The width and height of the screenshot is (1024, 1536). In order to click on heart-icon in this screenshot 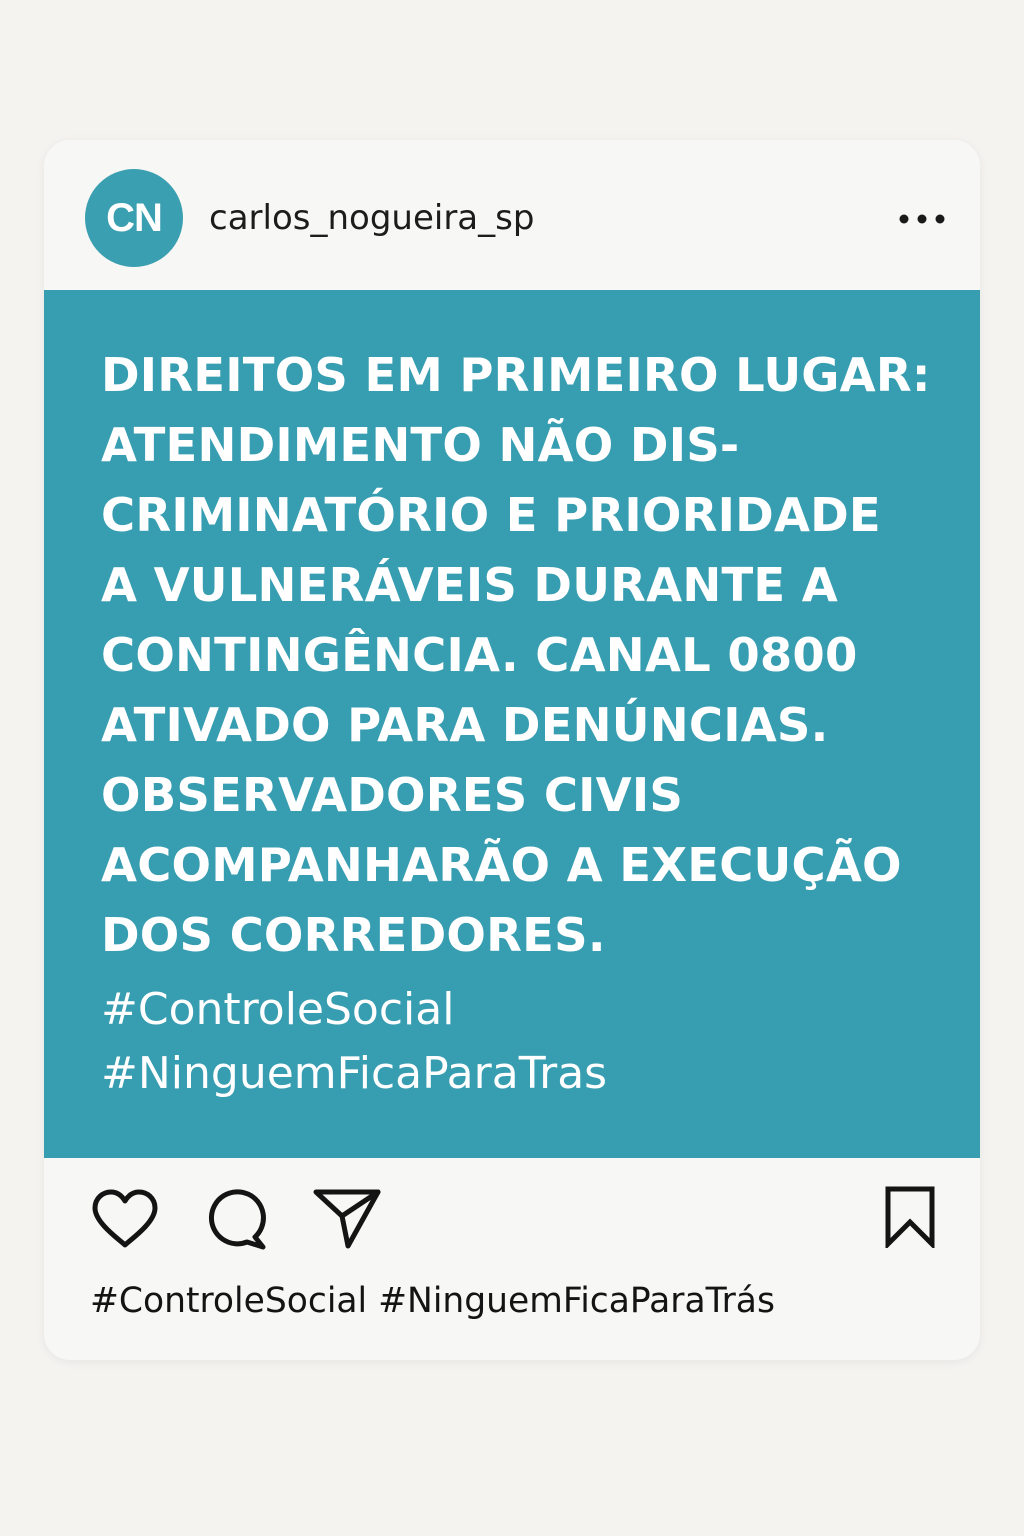, I will do `click(125, 1219)`.